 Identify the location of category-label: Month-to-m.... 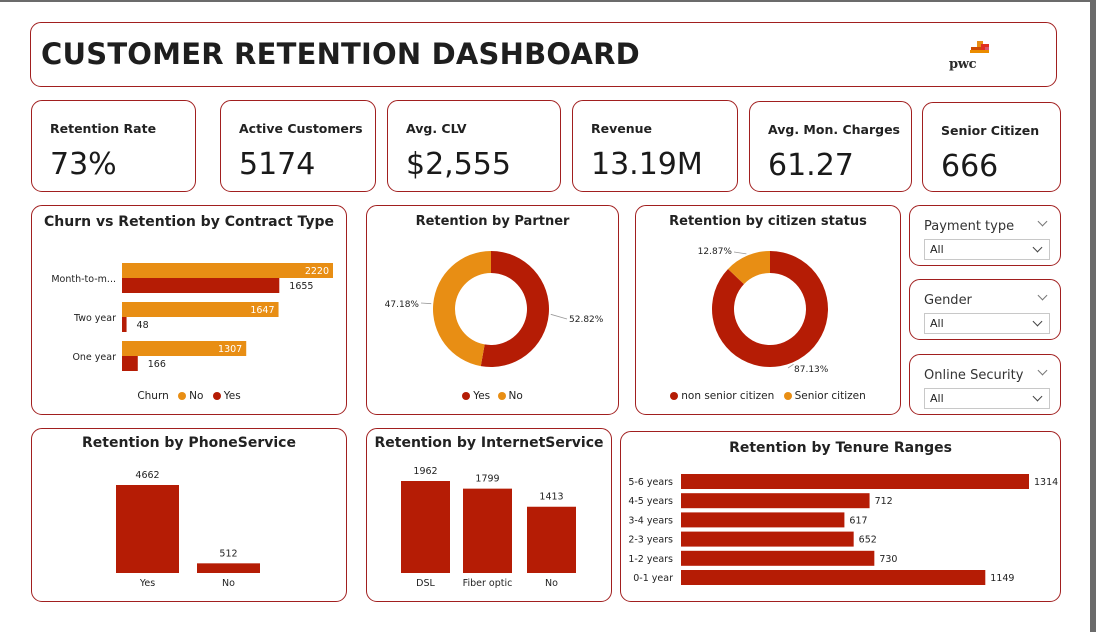
(83, 279).